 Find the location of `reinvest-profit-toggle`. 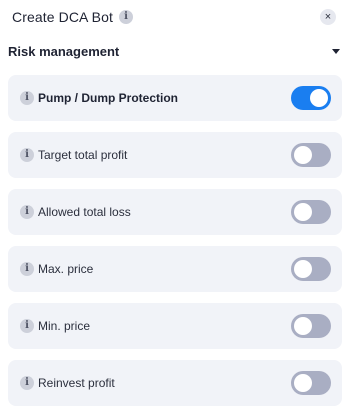

reinvest-profit-toggle is located at coordinates (311, 383).